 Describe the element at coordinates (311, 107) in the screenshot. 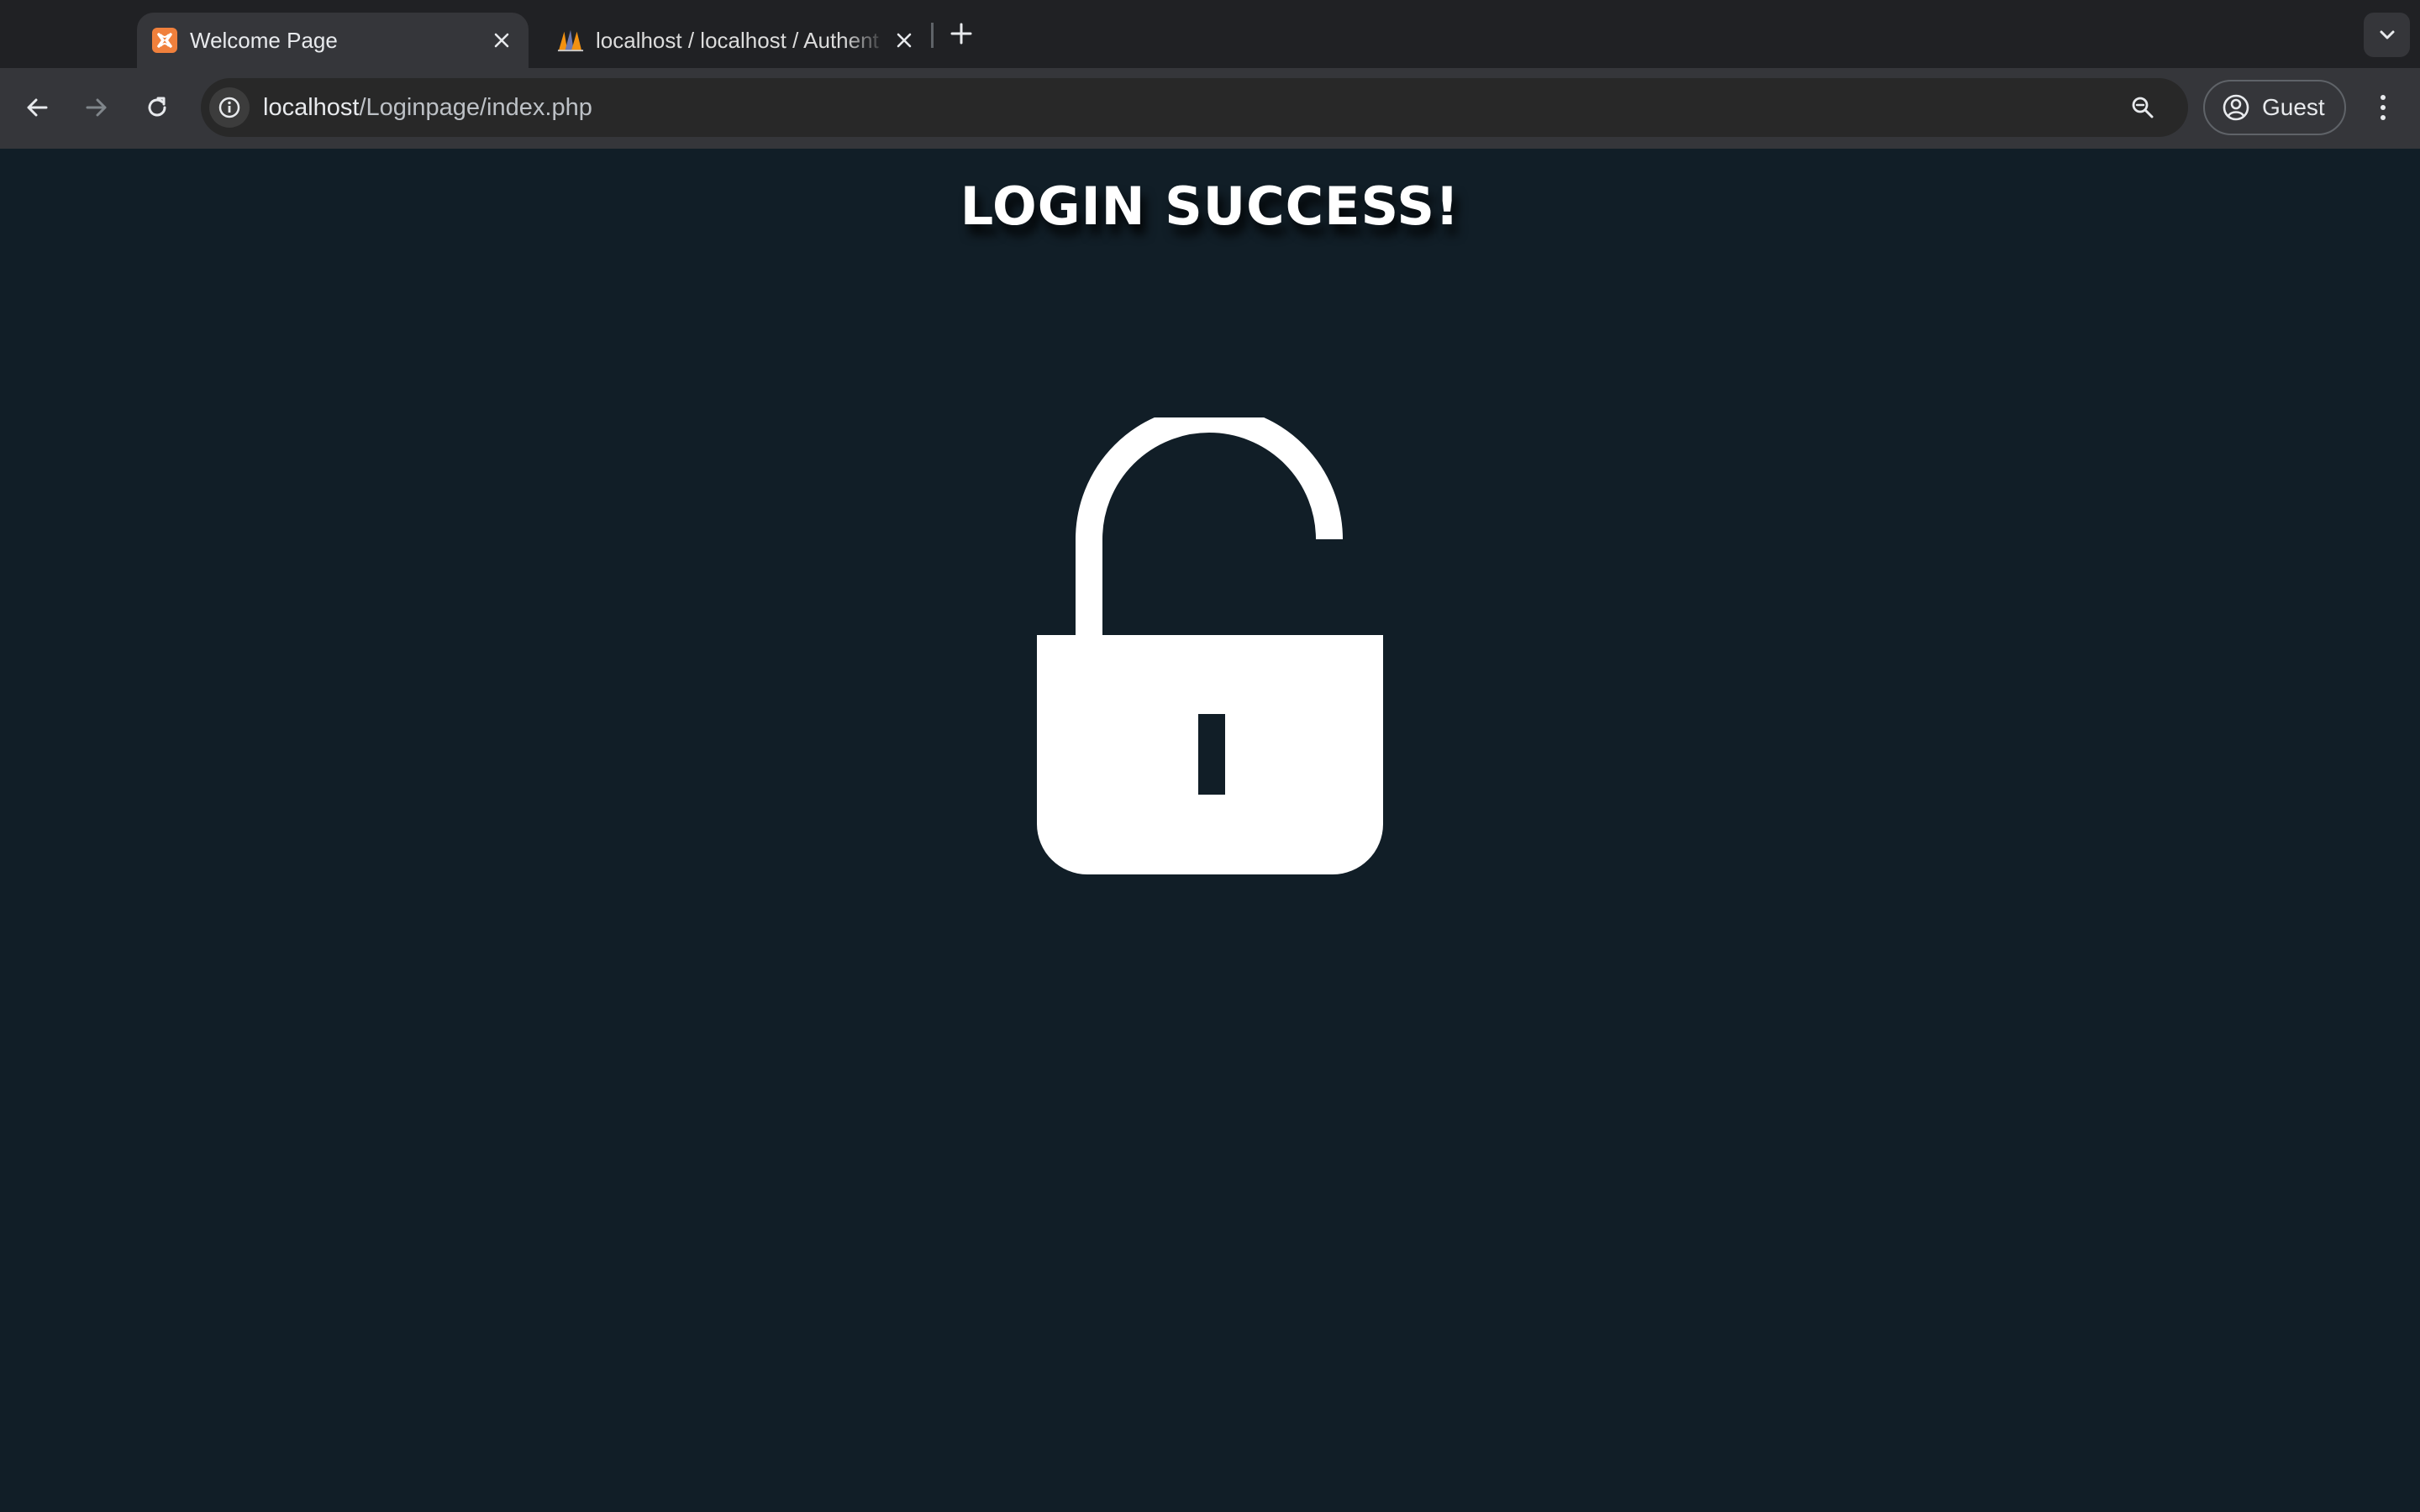

I see `url-host: localhost` at that location.